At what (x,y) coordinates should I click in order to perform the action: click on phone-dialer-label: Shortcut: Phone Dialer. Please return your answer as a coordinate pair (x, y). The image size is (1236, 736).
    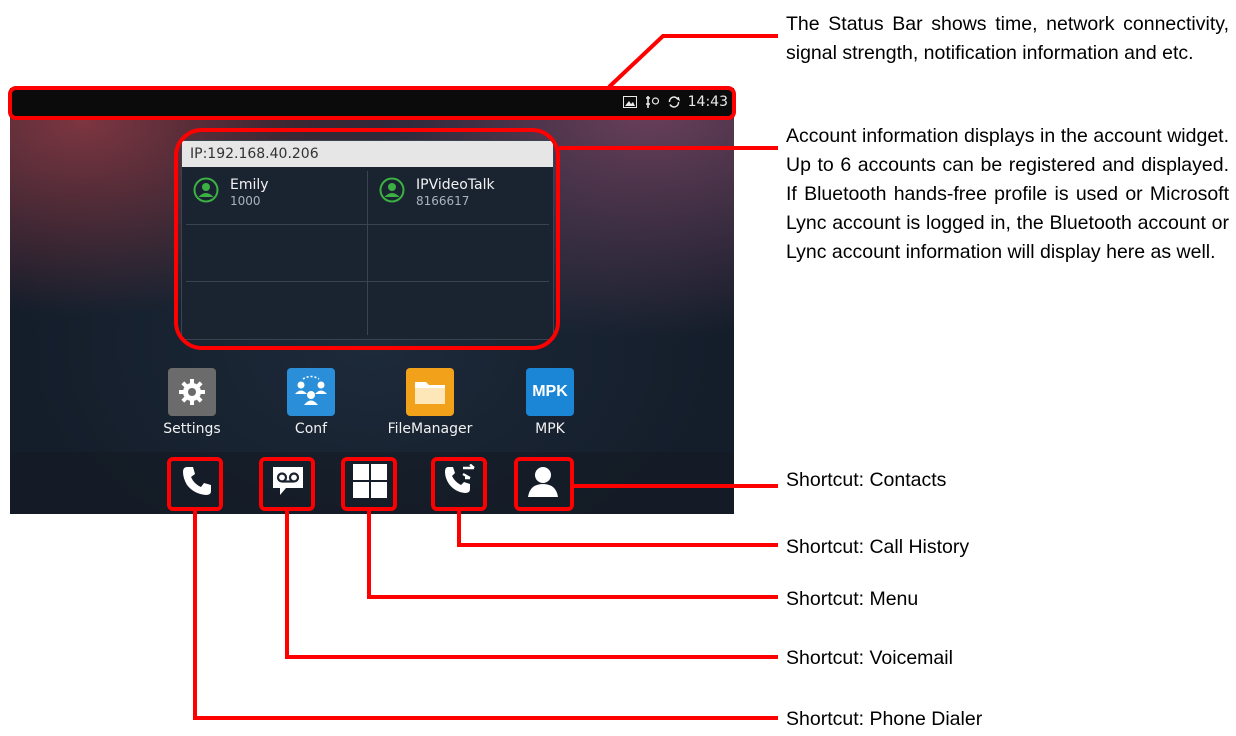
    Looking at the image, I should click on (884, 719).